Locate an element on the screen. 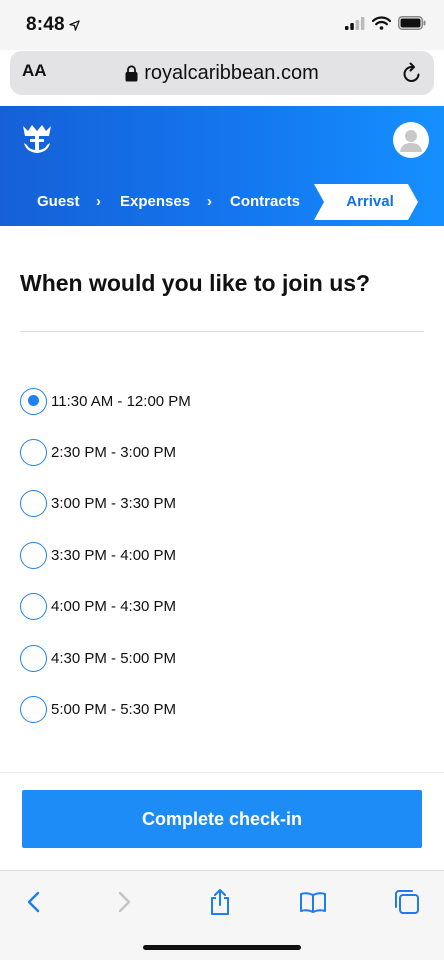 This screenshot has width=444, height=960. share-icon is located at coordinates (220, 902).